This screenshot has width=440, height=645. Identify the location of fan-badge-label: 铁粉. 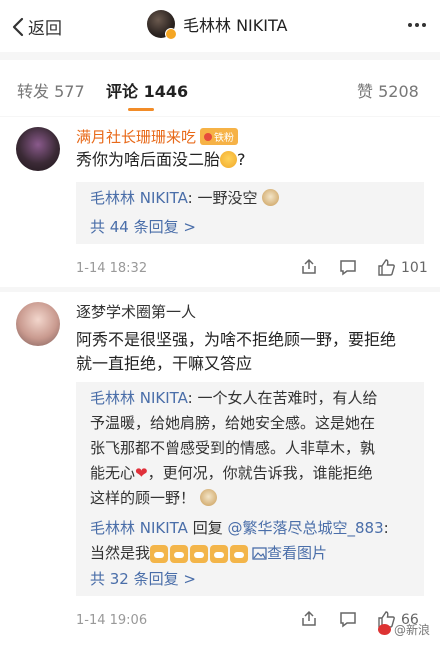
(224, 138).